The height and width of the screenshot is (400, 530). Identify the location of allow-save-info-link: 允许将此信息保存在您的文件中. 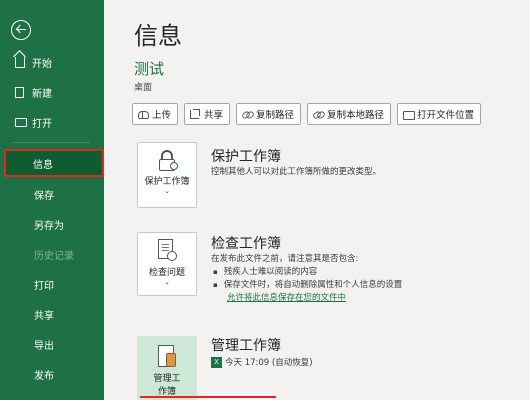
(314, 298).